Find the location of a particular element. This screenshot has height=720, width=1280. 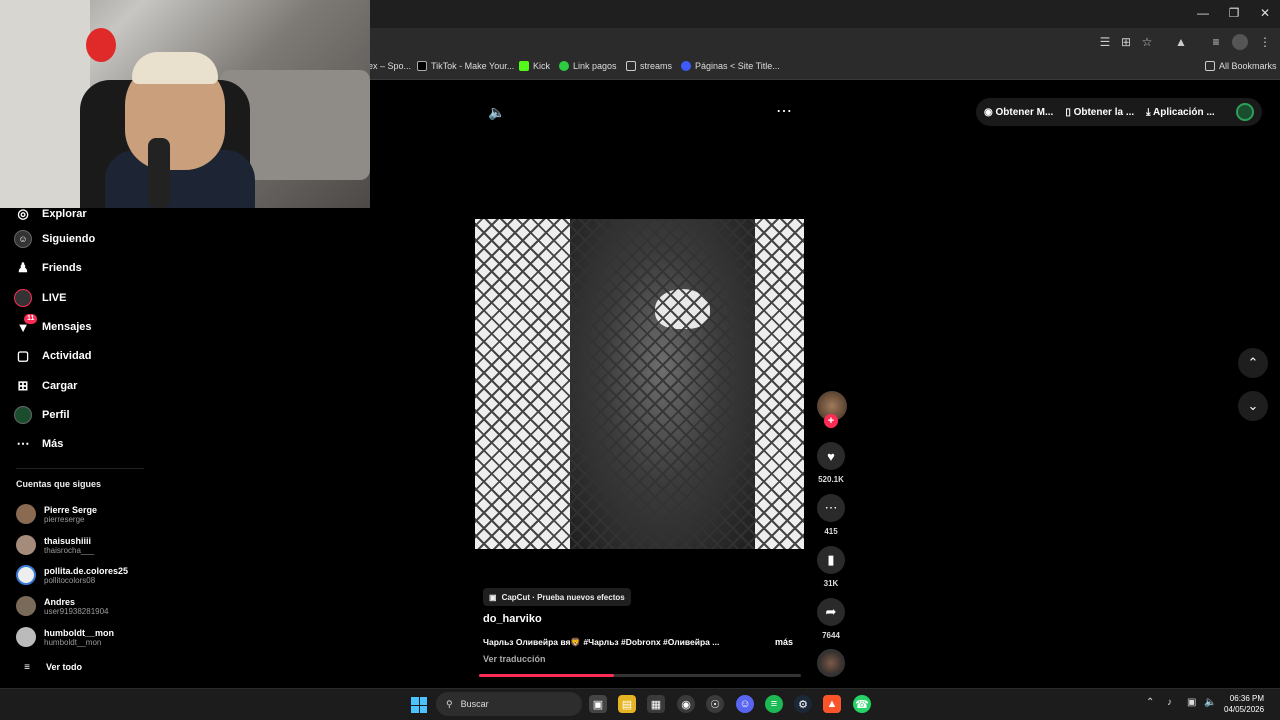

video-author: do_harviko is located at coordinates (512, 619).